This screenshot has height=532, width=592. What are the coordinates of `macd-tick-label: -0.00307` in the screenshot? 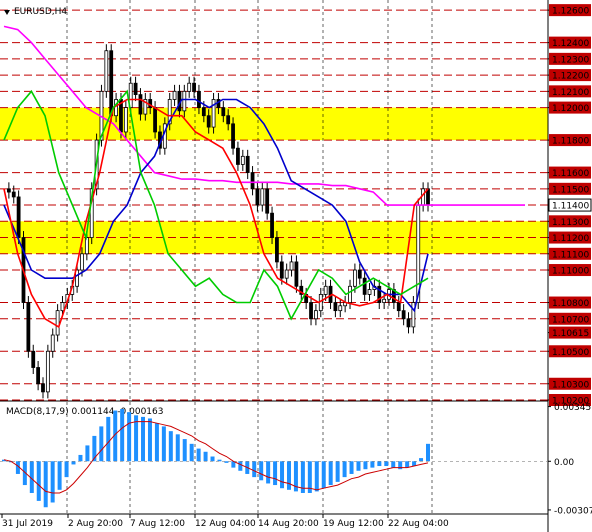 It's located at (573, 511).